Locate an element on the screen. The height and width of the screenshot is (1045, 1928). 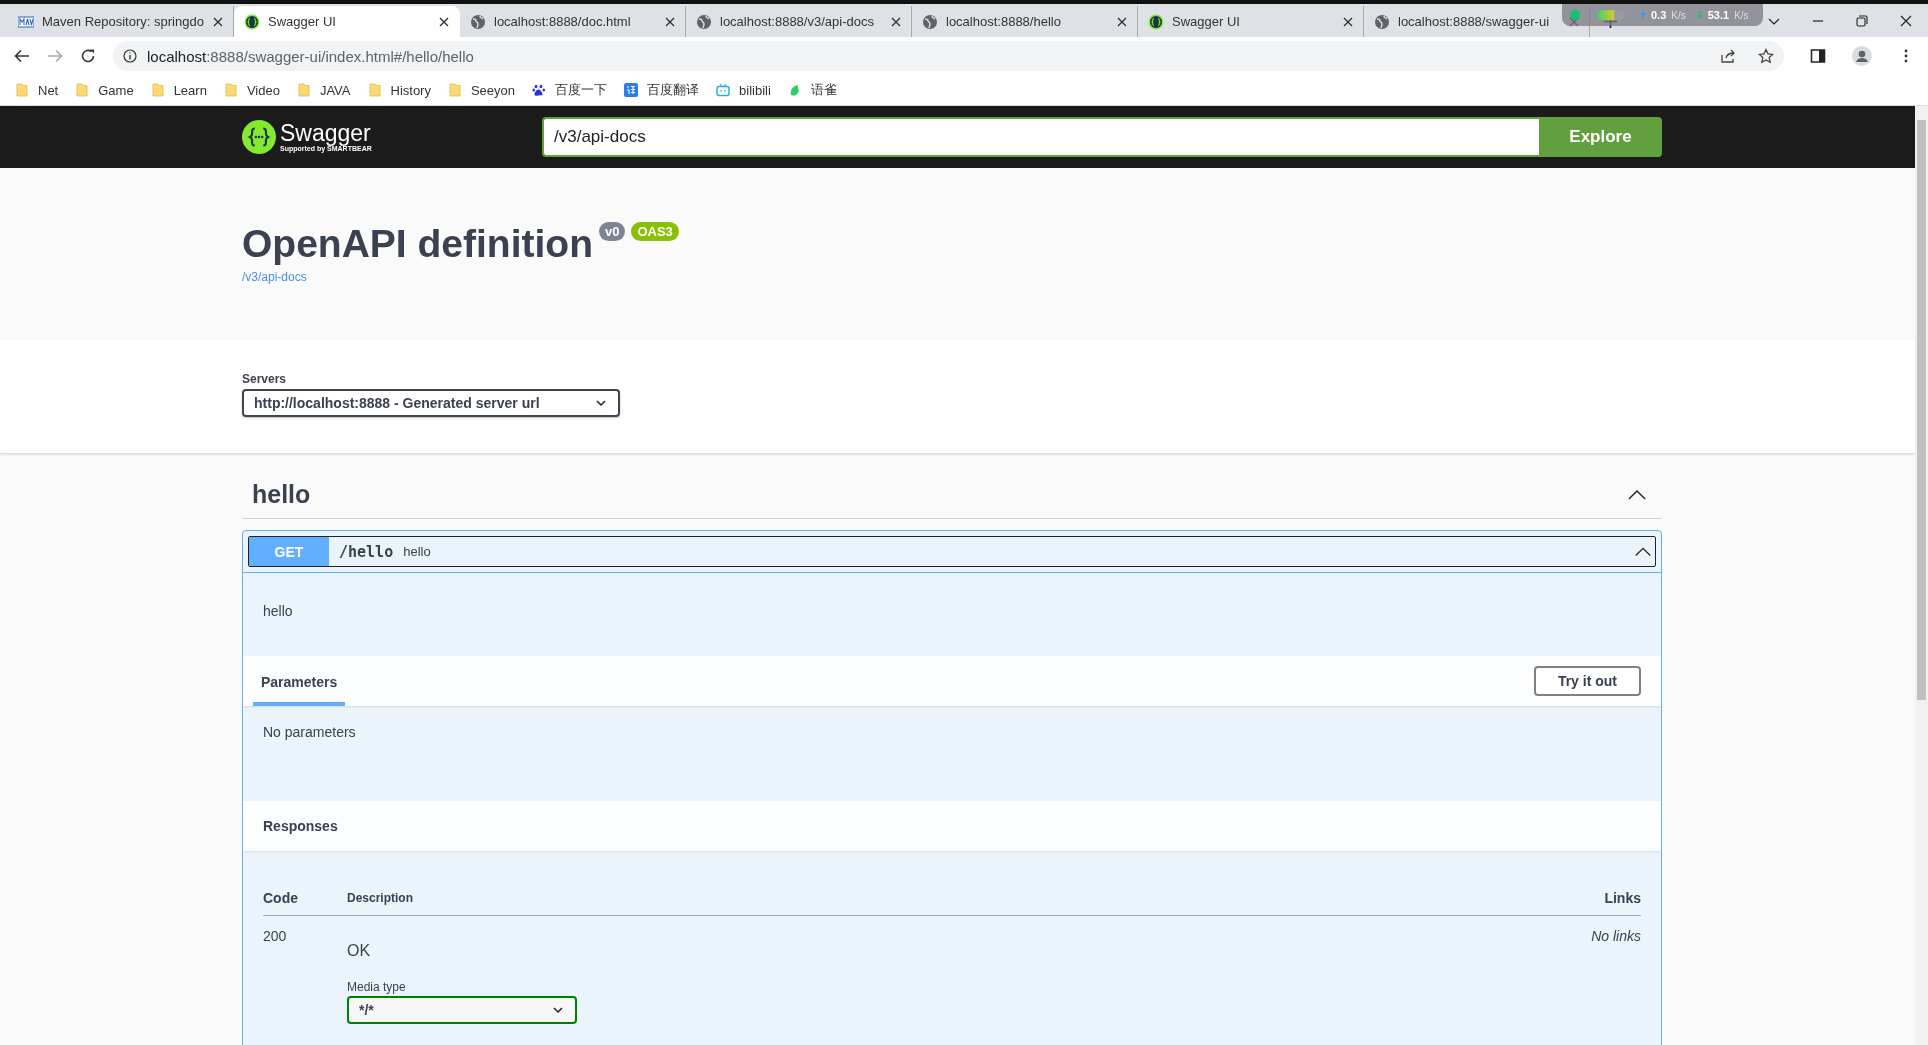
media-type-select: */* is located at coordinates (462, 1010).